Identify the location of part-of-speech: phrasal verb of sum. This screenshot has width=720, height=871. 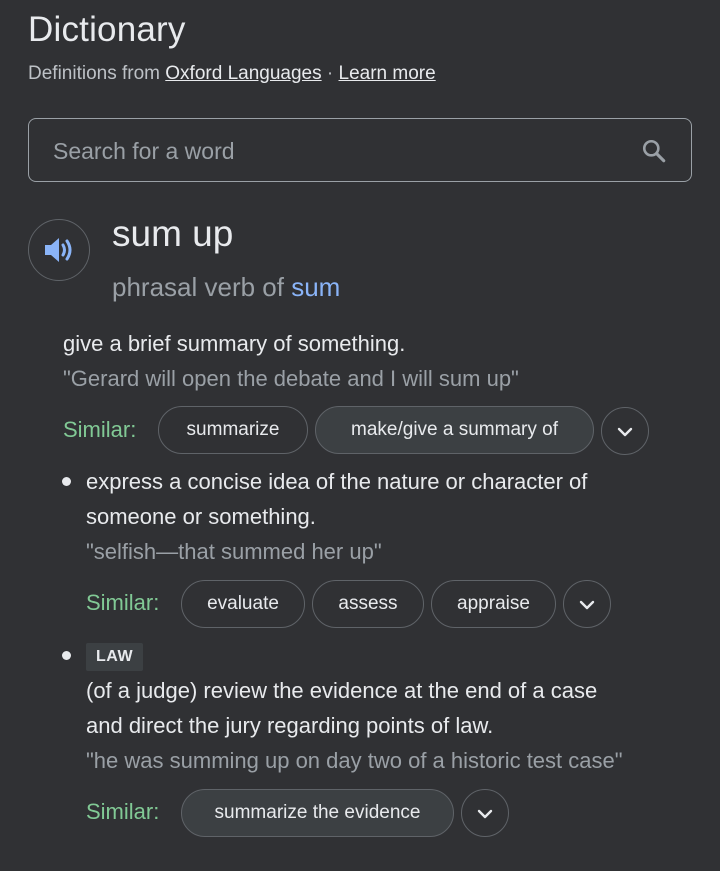
(226, 287).